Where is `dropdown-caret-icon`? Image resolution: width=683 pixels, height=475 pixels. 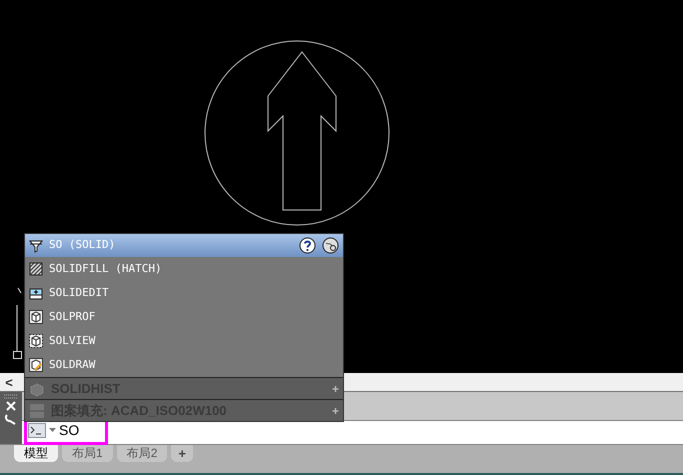
dropdown-caret-icon is located at coordinates (52, 430).